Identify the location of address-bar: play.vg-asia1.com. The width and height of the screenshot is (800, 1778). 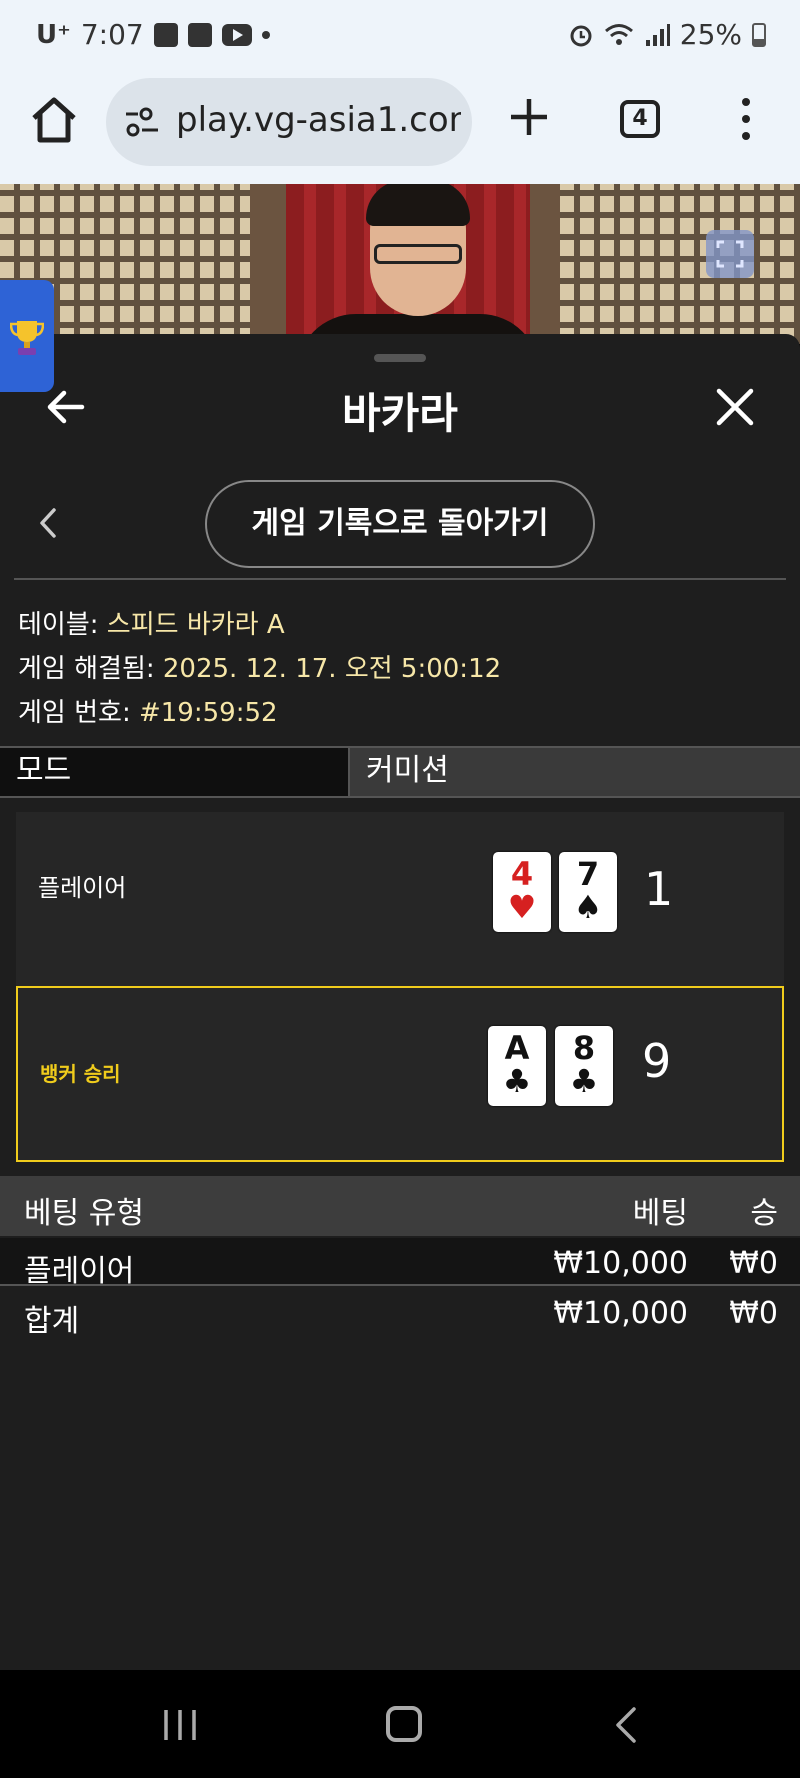
(289, 122).